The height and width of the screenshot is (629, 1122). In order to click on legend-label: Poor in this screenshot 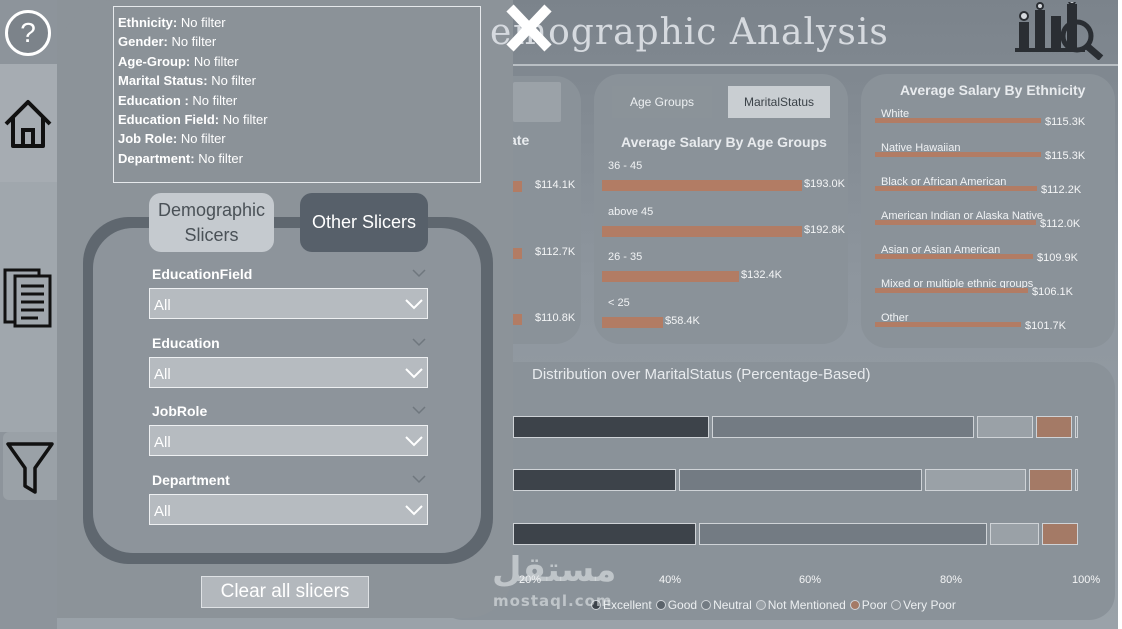, I will do `click(874, 605)`.